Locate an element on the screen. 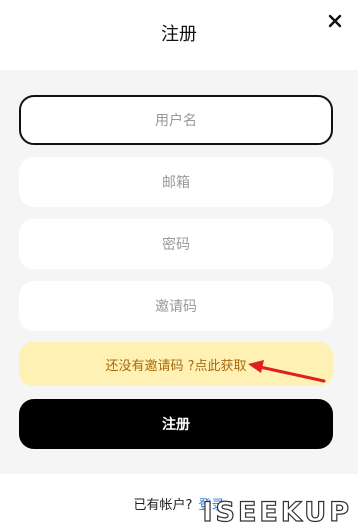 The height and width of the screenshot is (529, 358). close-icon is located at coordinates (335, 21).